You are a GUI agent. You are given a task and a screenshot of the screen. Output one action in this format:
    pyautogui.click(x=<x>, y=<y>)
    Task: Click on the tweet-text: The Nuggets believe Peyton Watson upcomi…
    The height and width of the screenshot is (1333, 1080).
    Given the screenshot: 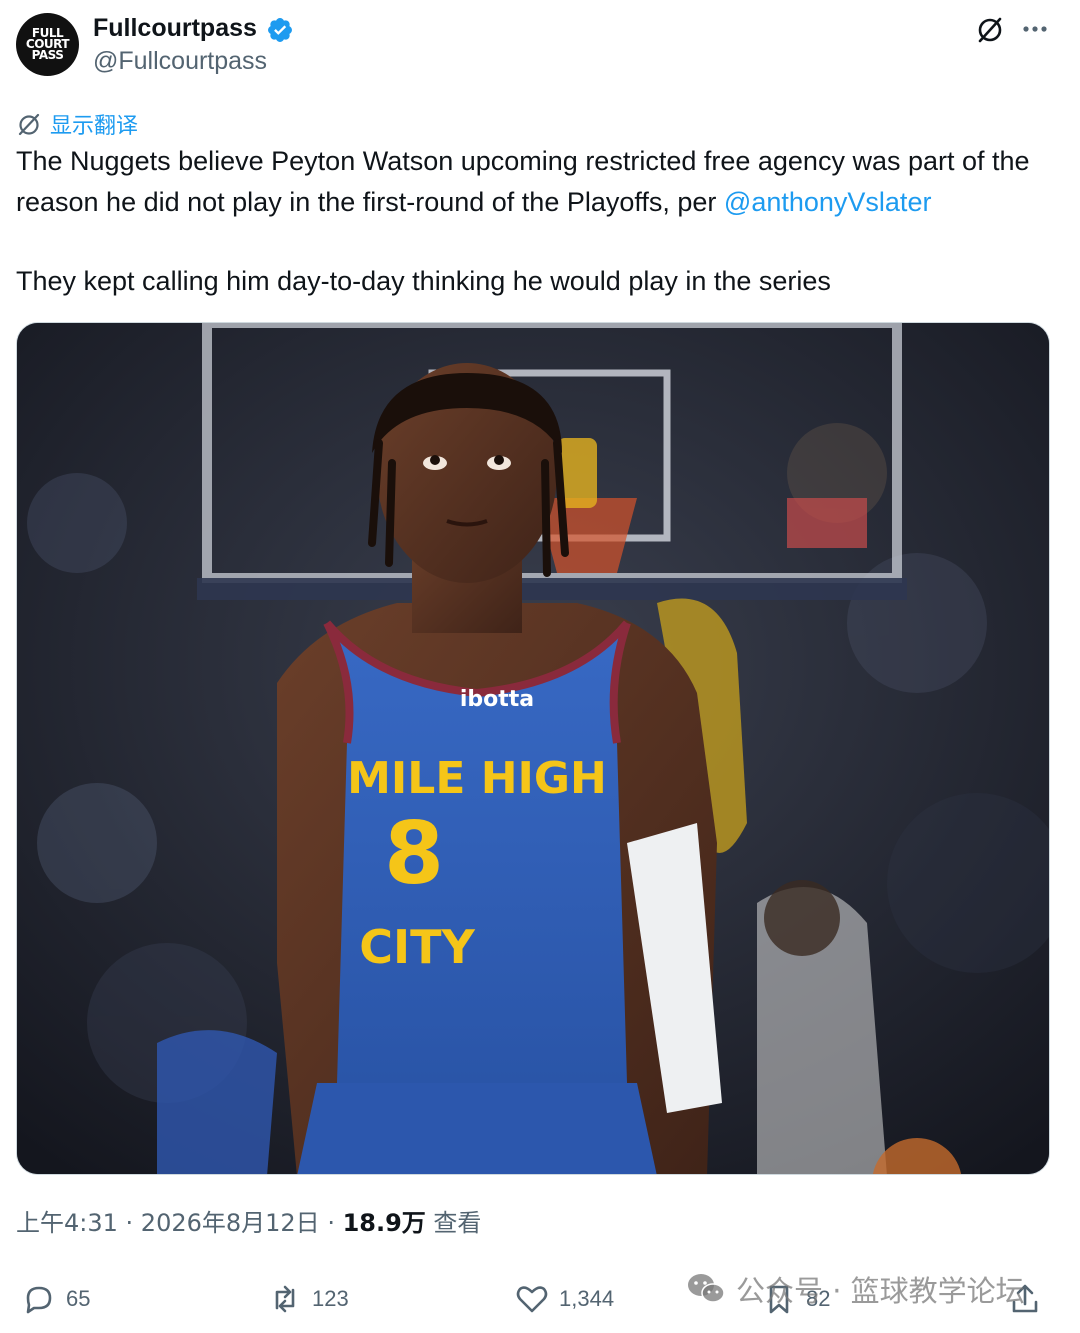 What is the action you would take?
    pyautogui.click(x=536, y=221)
    